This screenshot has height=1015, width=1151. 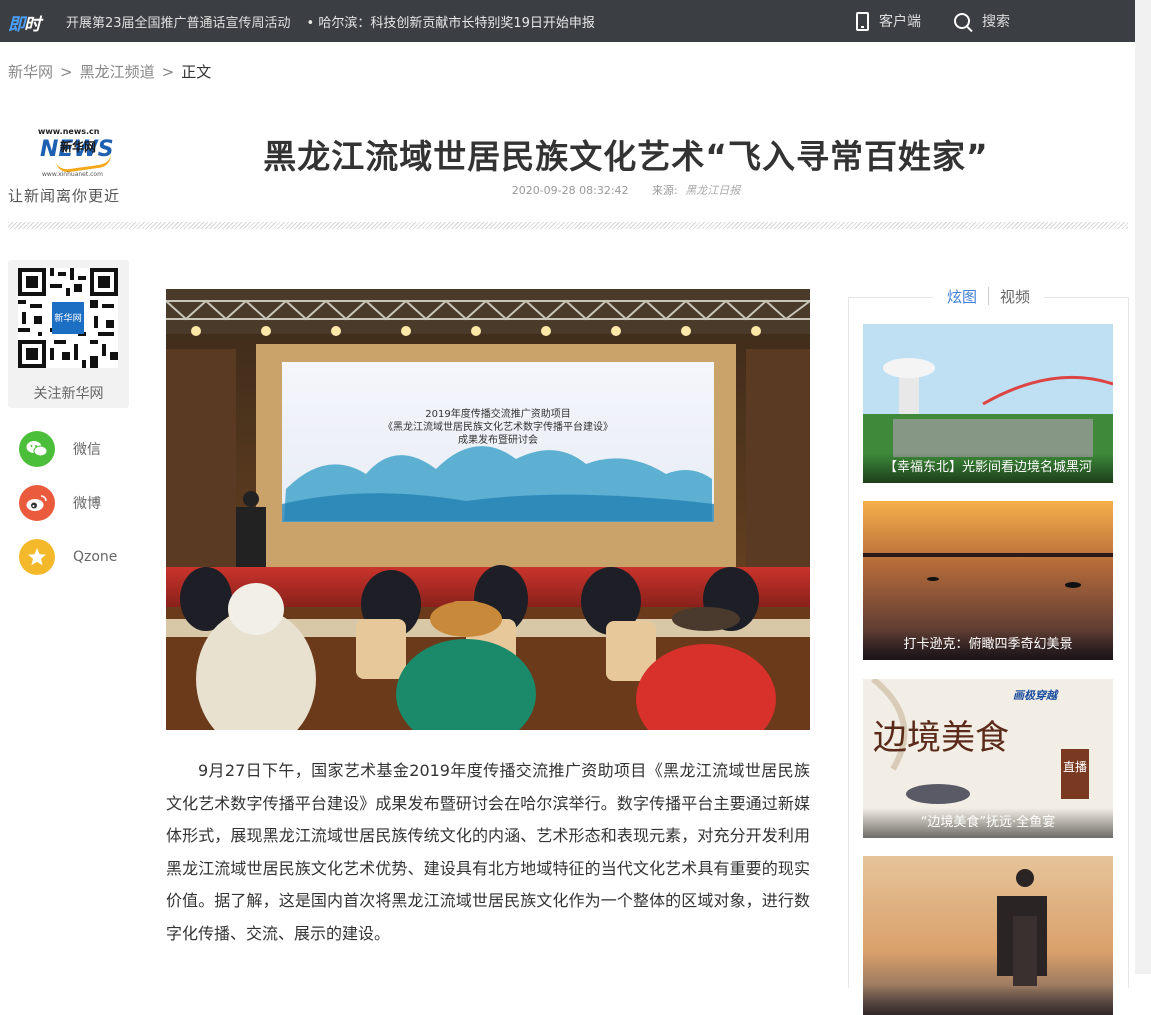 What do you see at coordinates (30, 72) in the screenshot?
I see `breadcrumb-home: 新华网` at bounding box center [30, 72].